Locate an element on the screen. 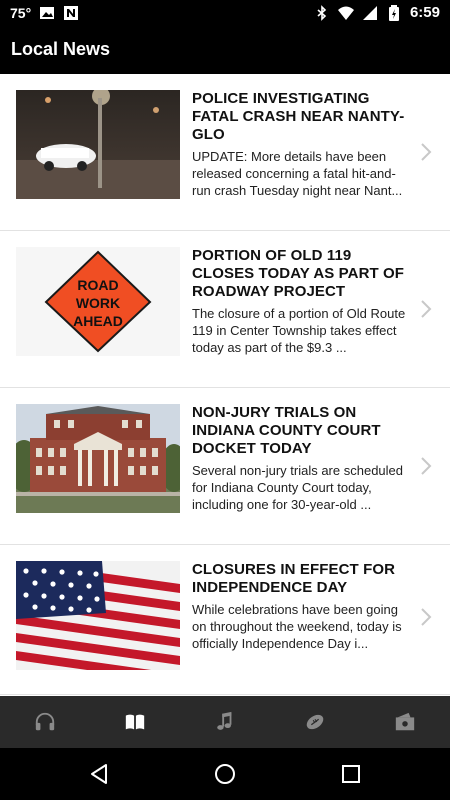  article-thumbnail: ROAD WORK AHEAD is located at coordinates (98, 301).